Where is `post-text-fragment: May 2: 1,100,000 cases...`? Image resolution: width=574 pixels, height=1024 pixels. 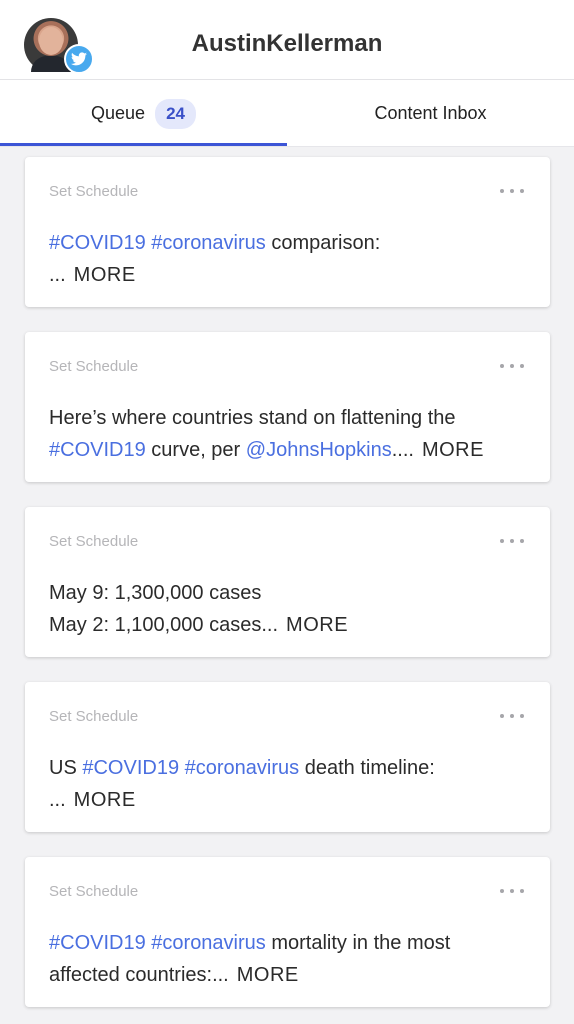
post-text-fragment: May 2: 1,100,000 cases... is located at coordinates (164, 625).